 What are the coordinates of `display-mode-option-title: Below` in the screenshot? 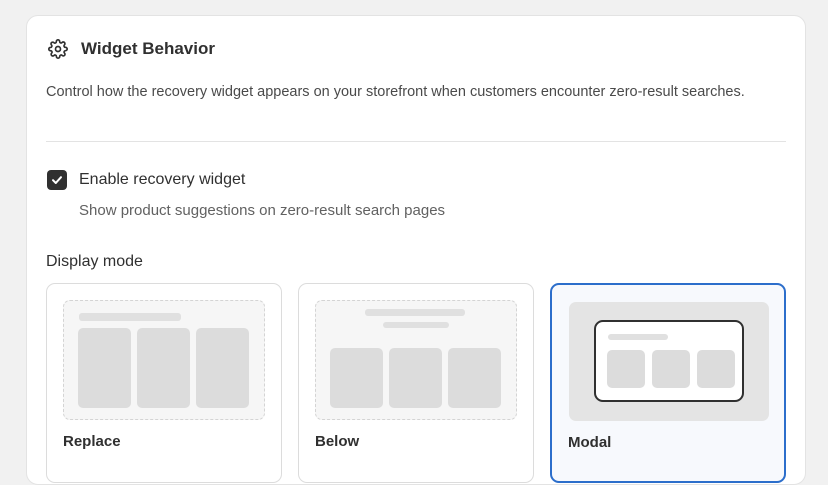 It's located at (337, 441).